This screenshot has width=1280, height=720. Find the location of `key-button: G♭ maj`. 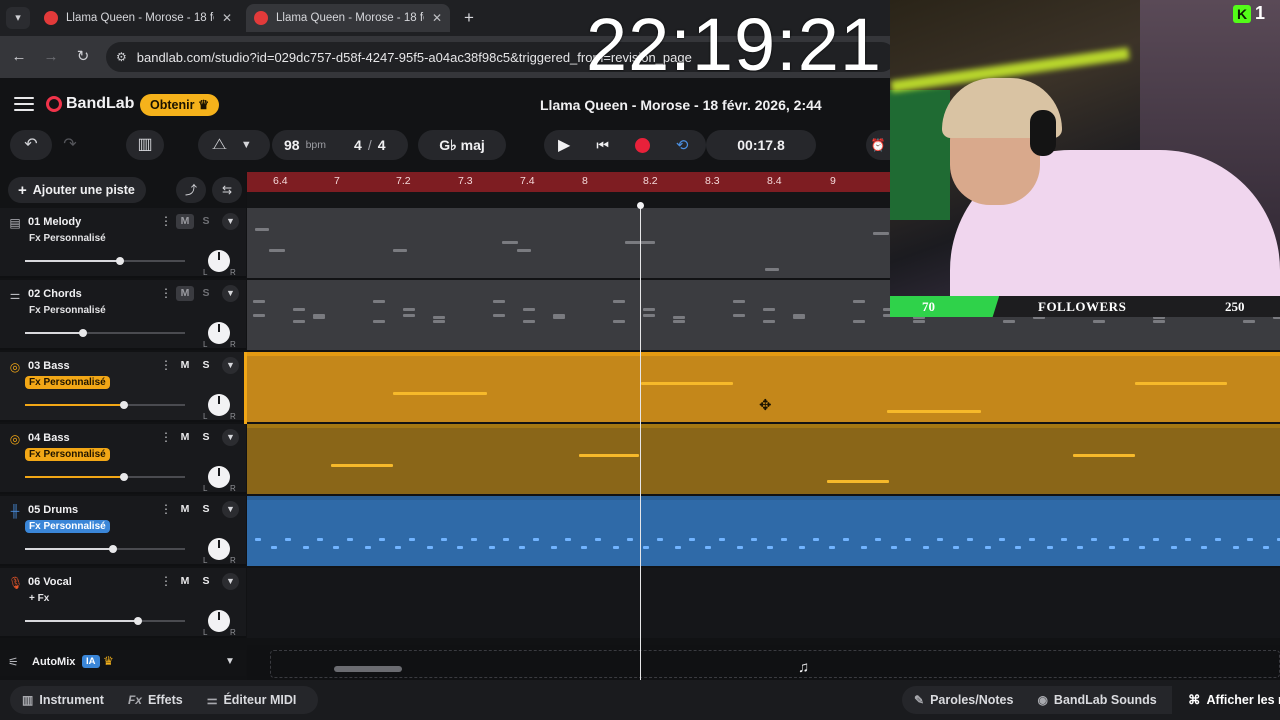

key-button: G♭ maj is located at coordinates (462, 145).